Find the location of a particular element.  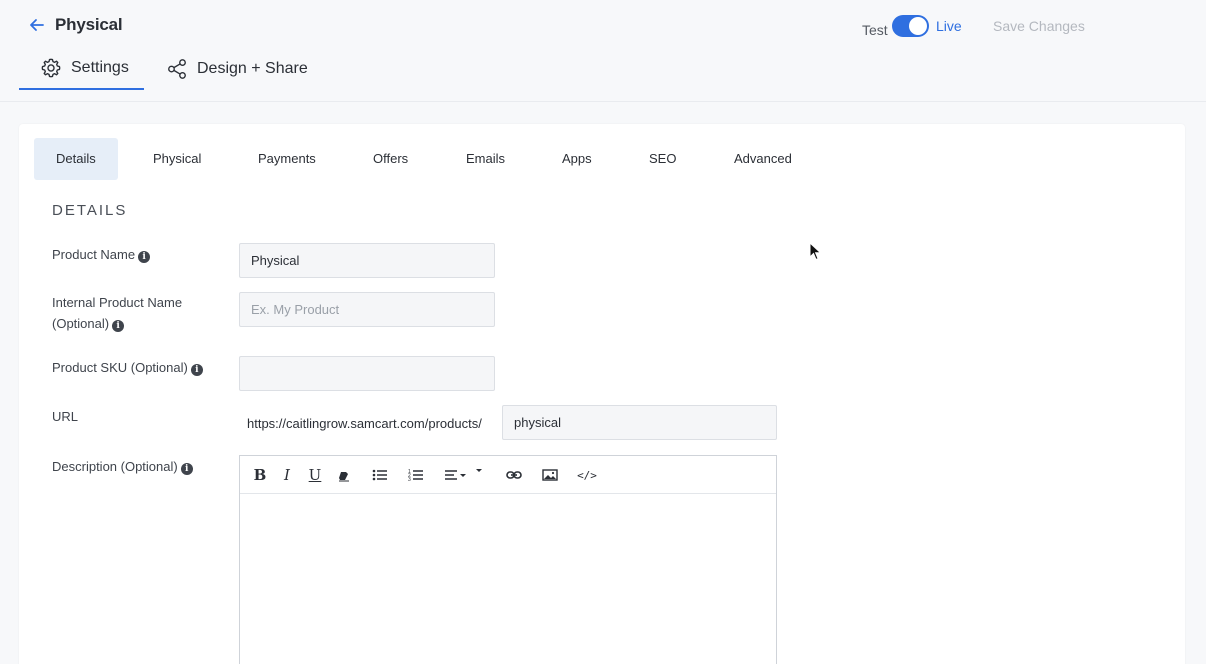

subtab-seo: SEO is located at coordinates (662, 159).